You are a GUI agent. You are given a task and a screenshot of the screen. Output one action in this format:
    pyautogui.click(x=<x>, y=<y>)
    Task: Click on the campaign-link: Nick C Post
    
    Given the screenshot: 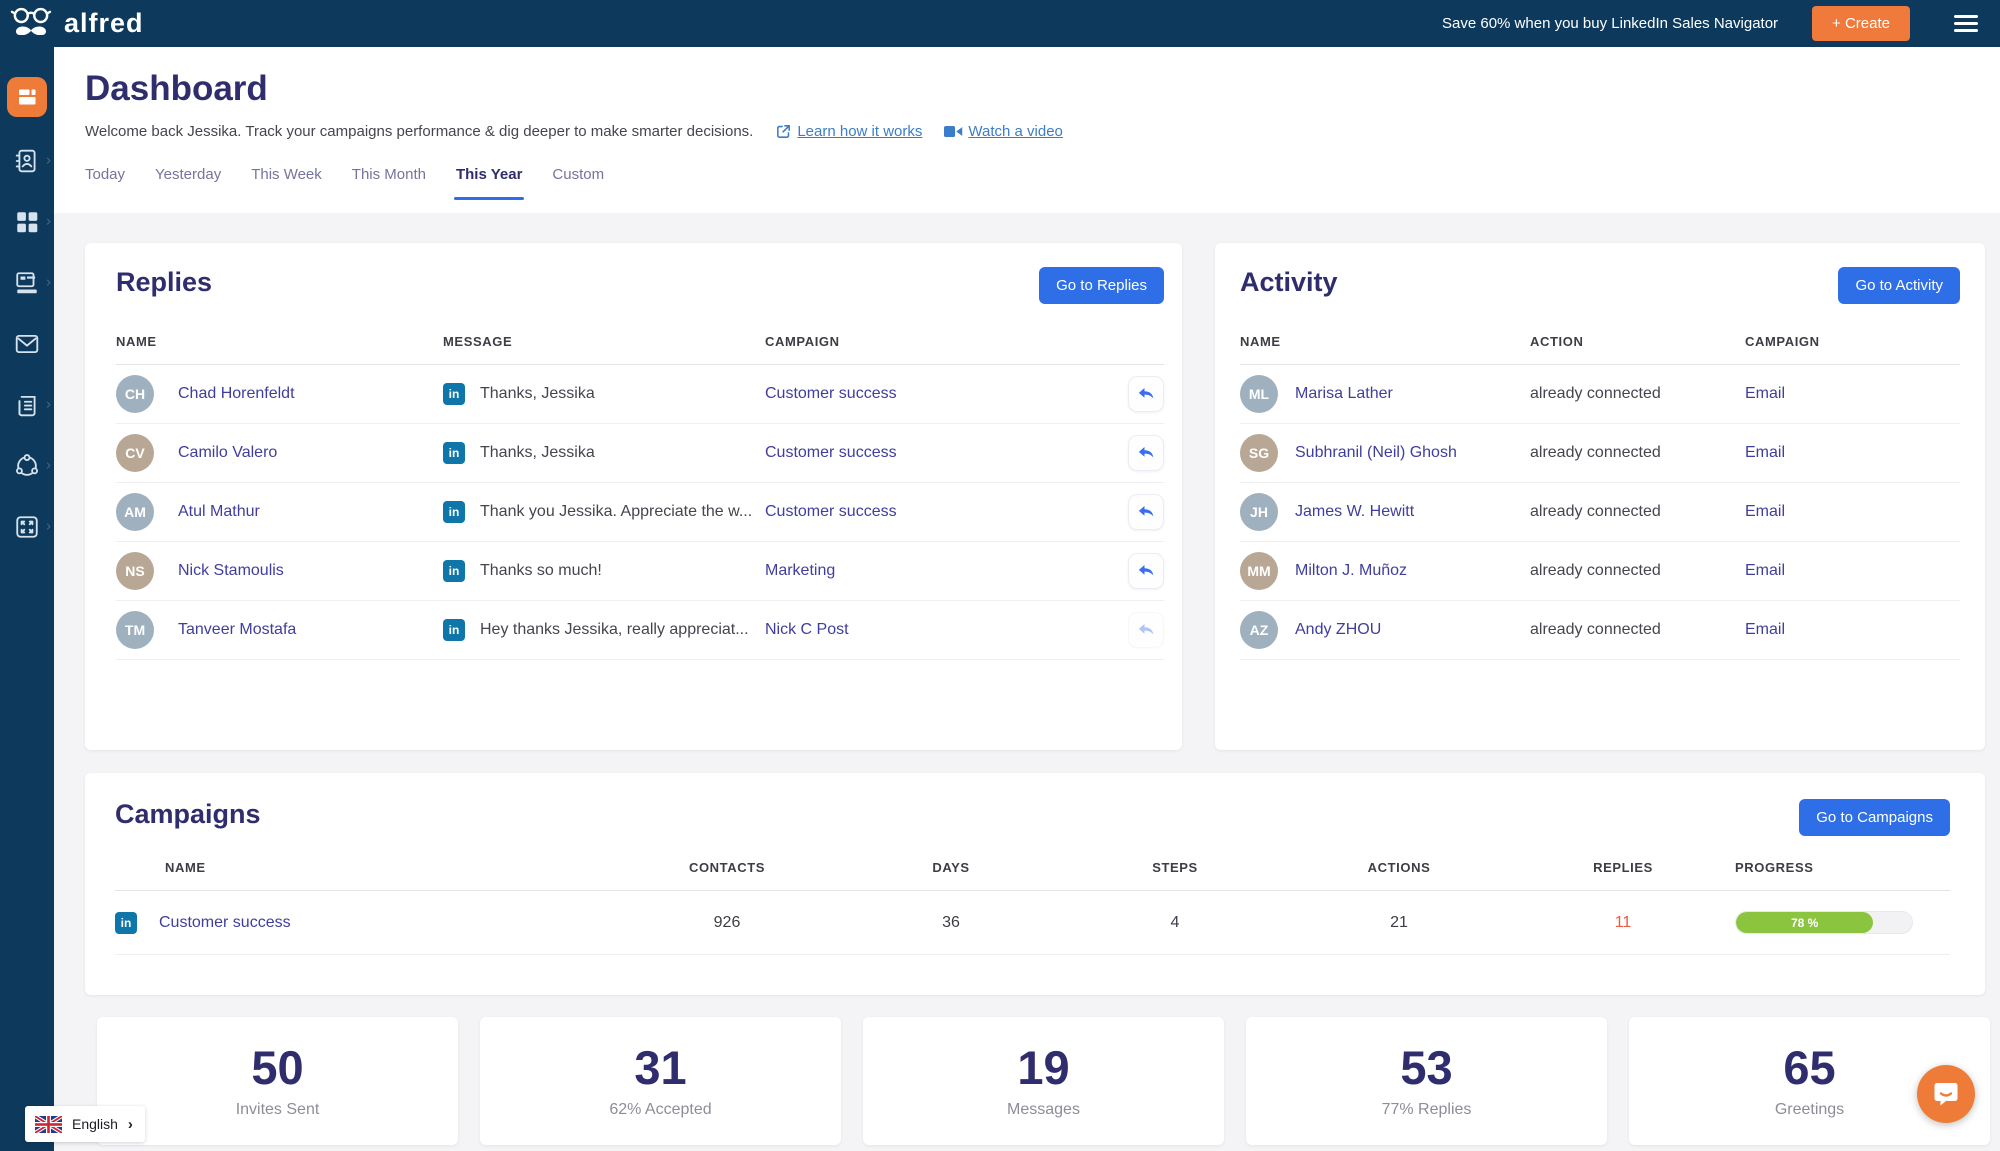 What is the action you would take?
    pyautogui.click(x=928, y=630)
    